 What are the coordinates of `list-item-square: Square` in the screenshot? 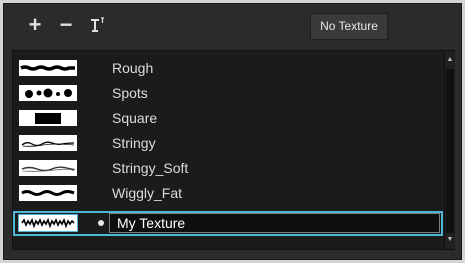 It's located at (228, 118).